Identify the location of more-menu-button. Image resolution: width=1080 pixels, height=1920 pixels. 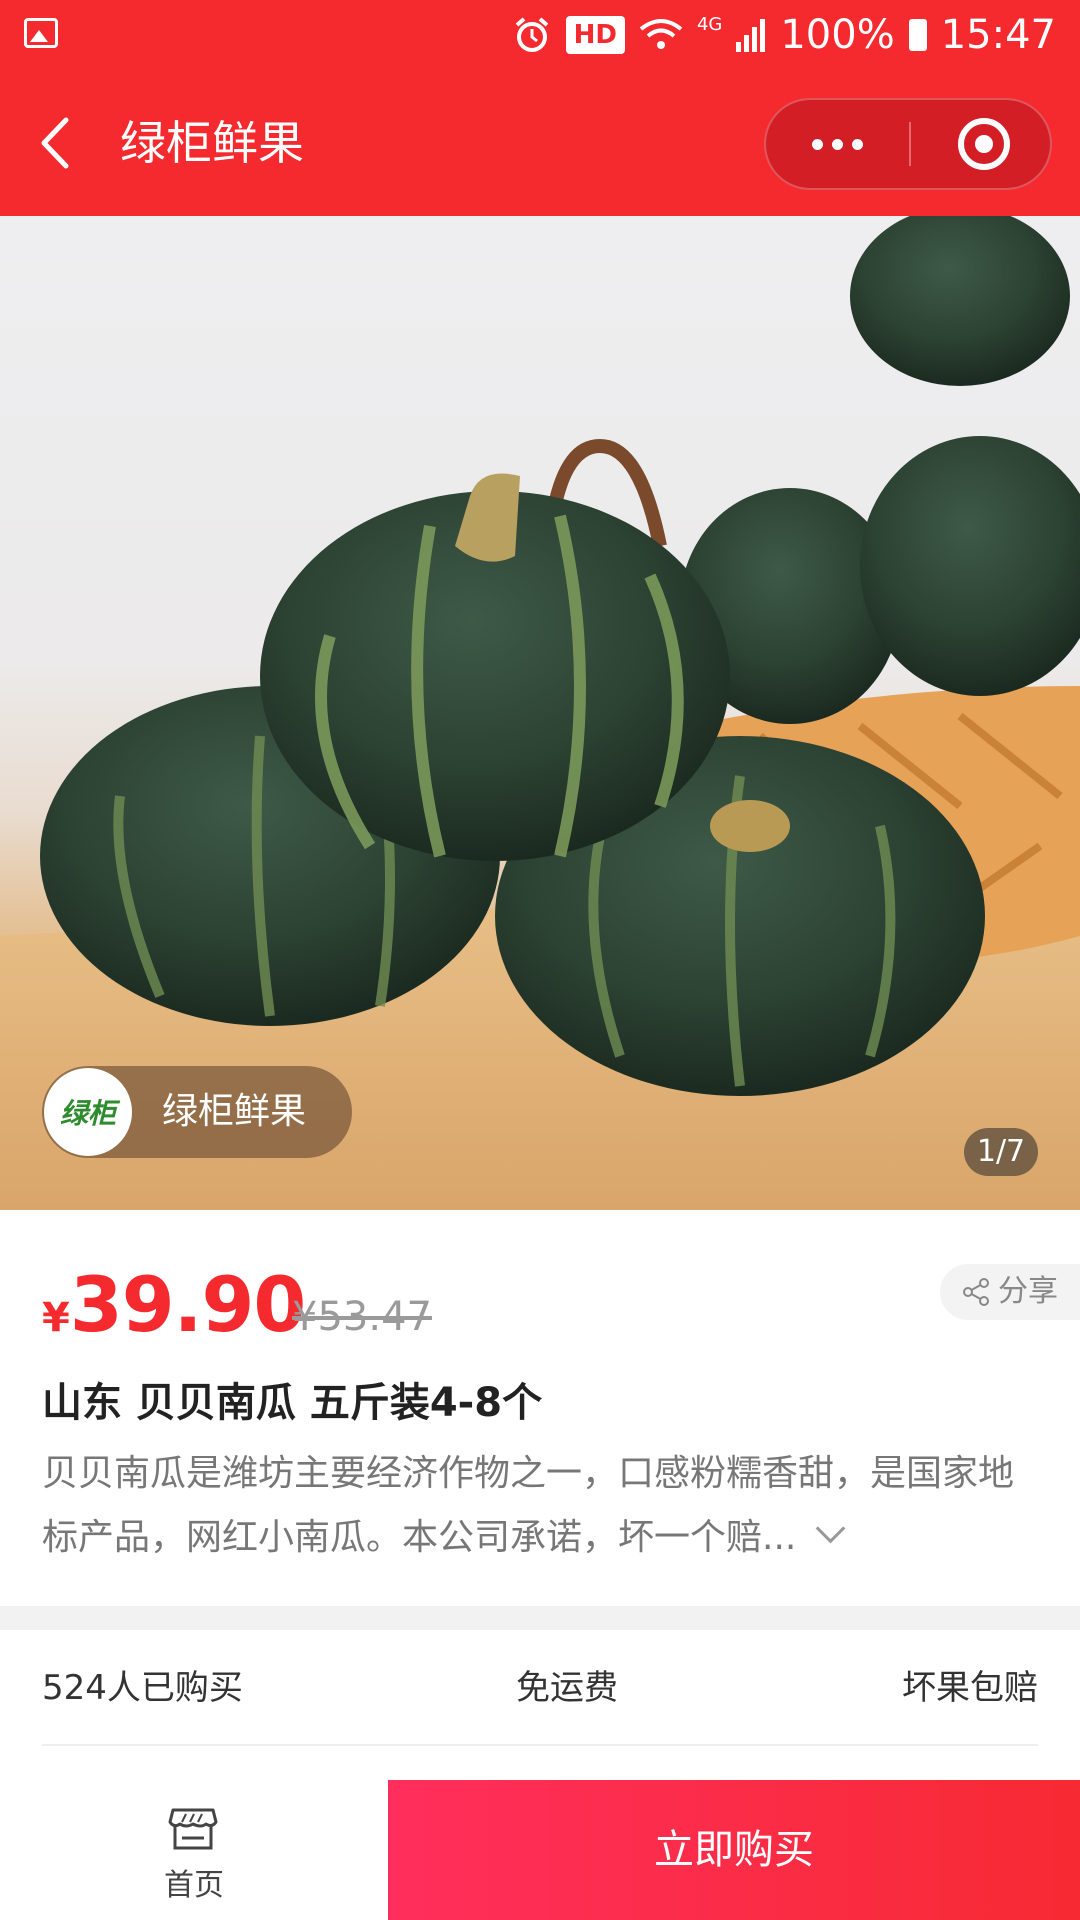
(837, 144).